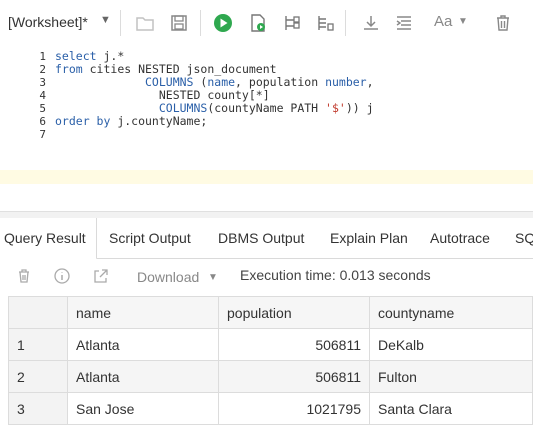 This screenshot has width=533, height=429. Describe the element at coordinates (62, 276) in the screenshot. I see `info-icon` at that location.